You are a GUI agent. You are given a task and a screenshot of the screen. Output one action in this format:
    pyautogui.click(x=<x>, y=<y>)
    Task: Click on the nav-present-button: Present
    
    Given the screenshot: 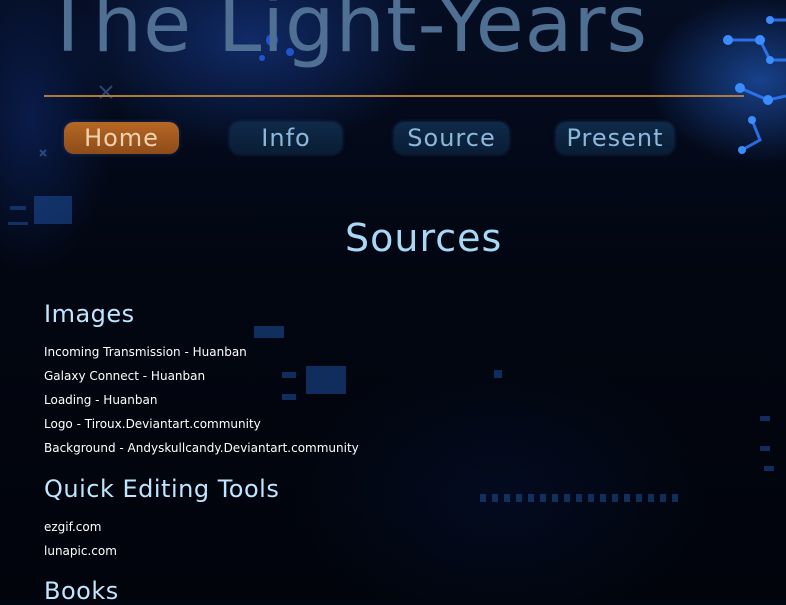 What is the action you would take?
    pyautogui.click(x=615, y=138)
    